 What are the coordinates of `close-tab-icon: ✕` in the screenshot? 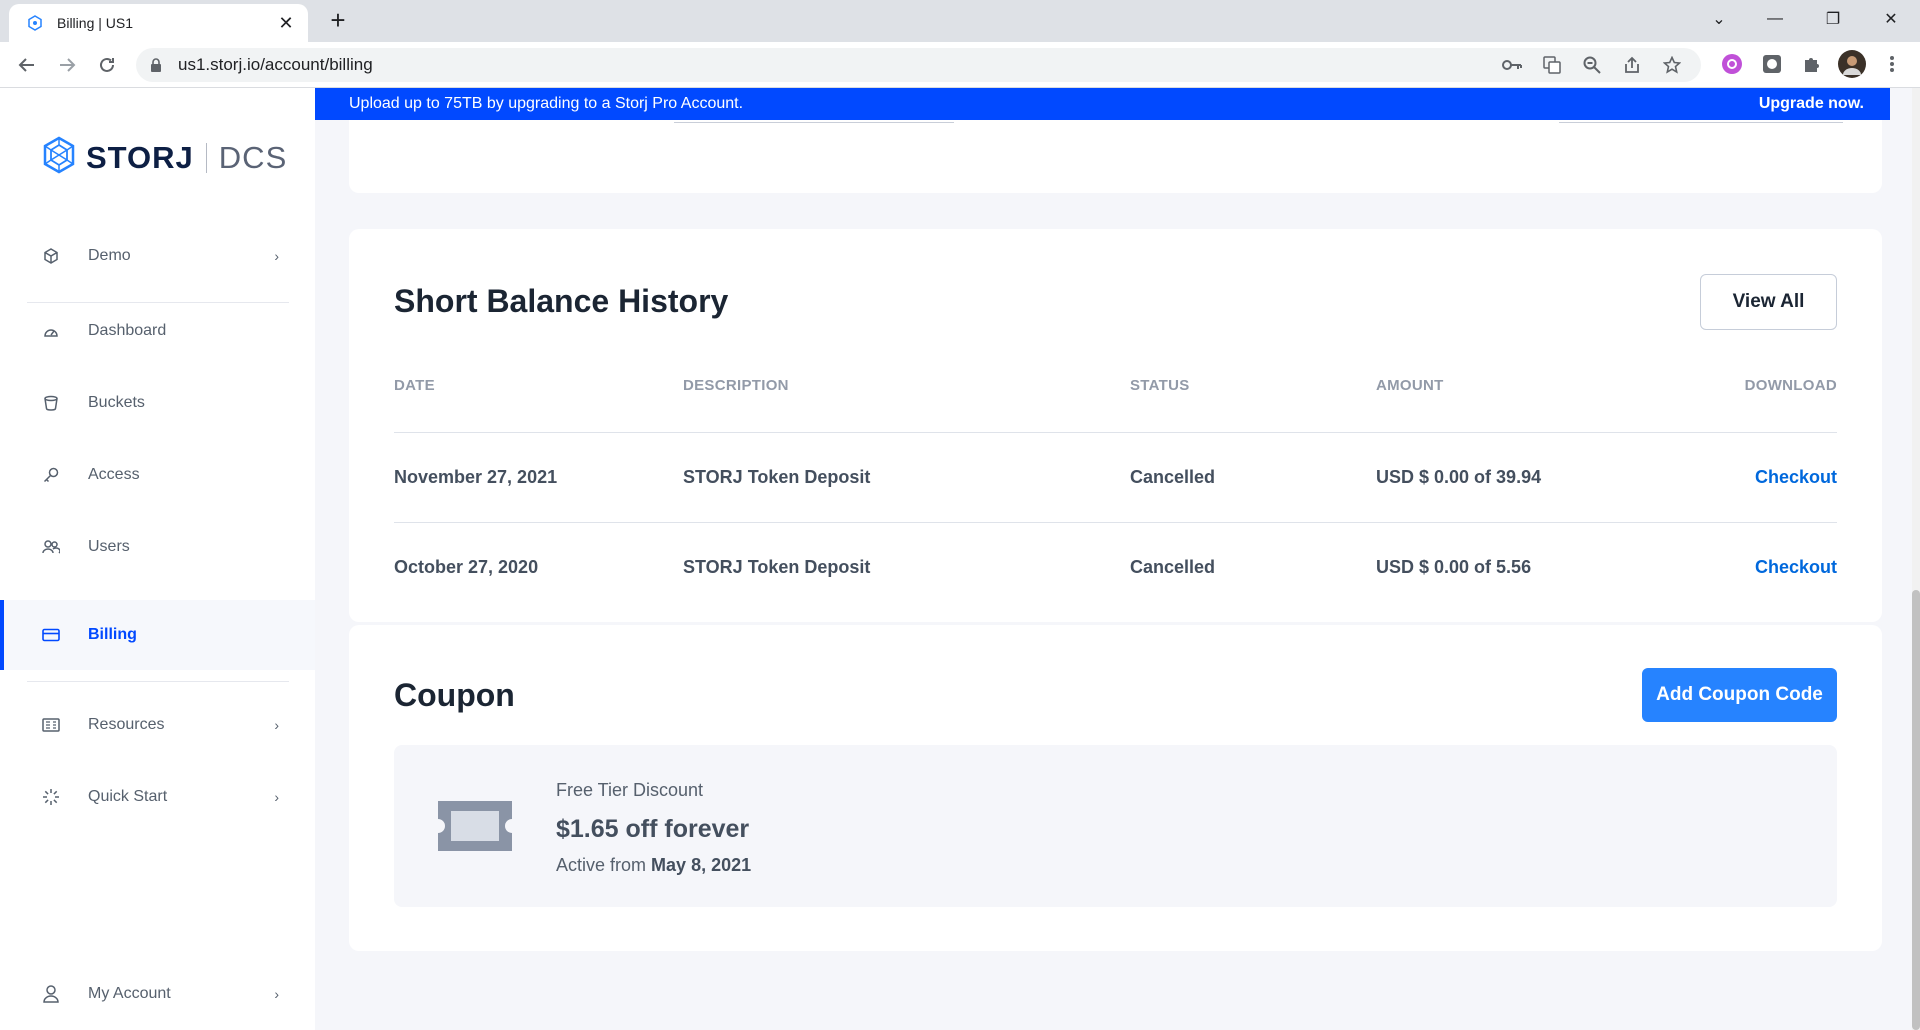 It's located at (286, 23).